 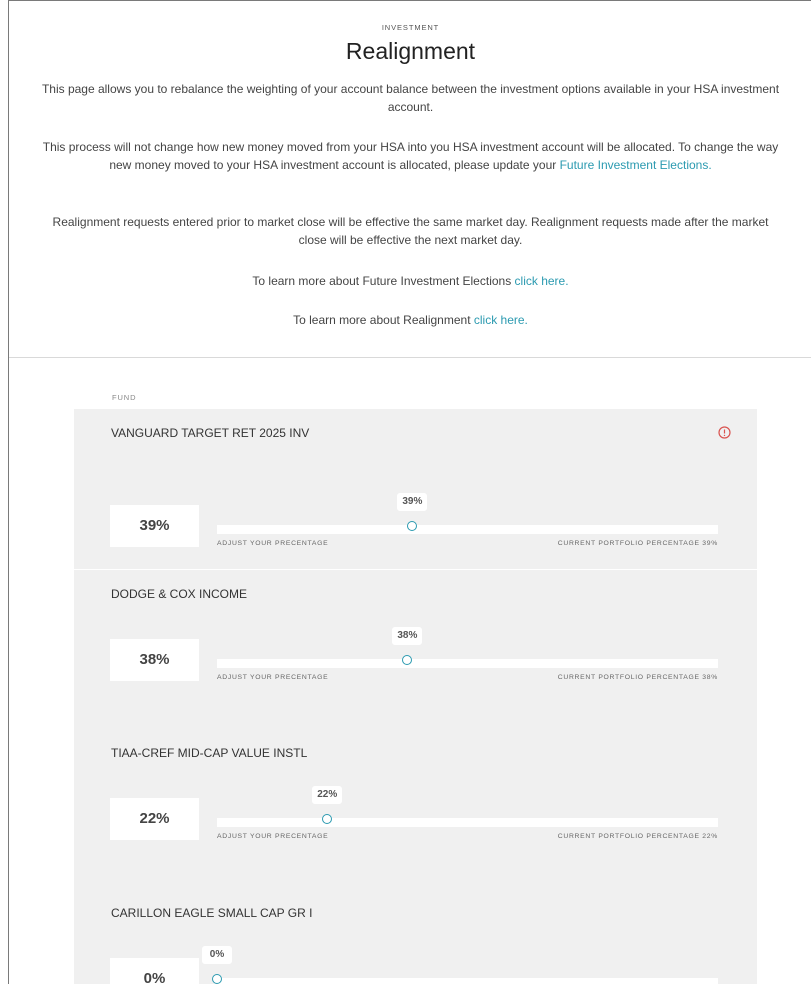 I want to click on section-eyebrow: INVESTMENT, so click(x=410, y=27).